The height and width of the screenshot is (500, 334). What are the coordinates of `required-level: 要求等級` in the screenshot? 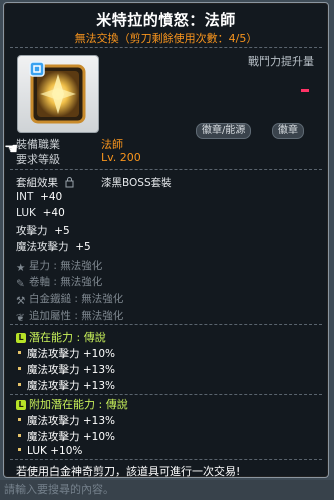 It's located at (38, 159).